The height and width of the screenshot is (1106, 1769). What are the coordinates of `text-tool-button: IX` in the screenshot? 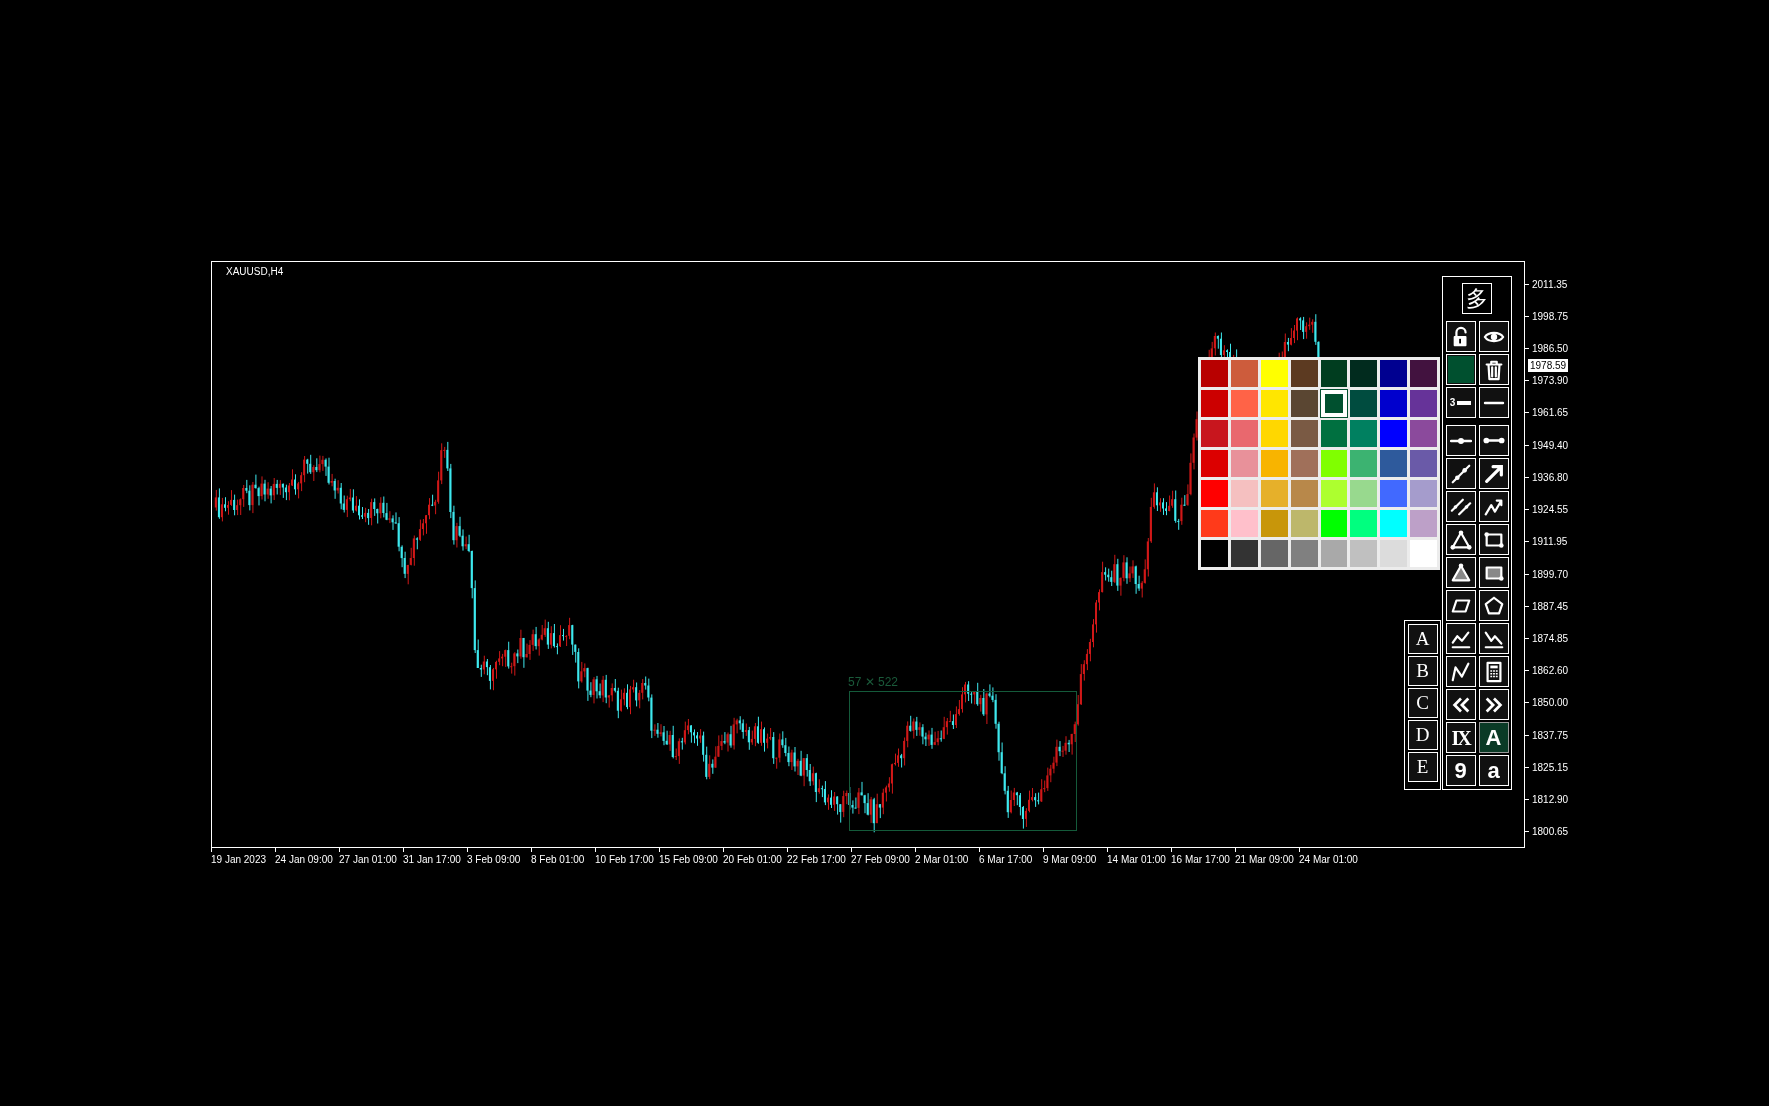 It's located at (1460, 737).